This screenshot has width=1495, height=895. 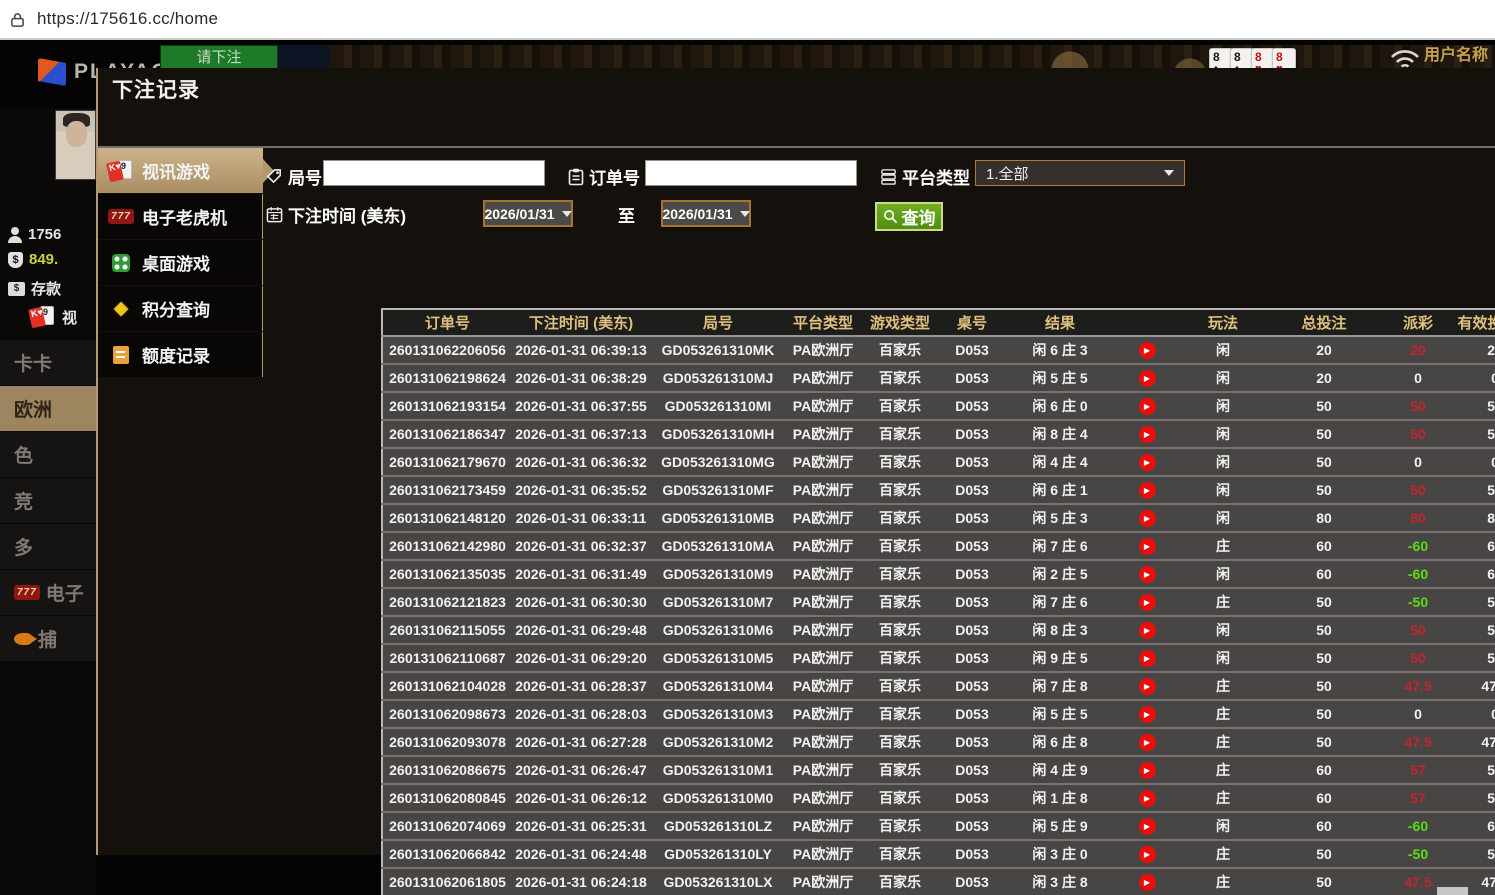 I want to click on date-from-picker: 2026/01/31, so click(x=528, y=213).